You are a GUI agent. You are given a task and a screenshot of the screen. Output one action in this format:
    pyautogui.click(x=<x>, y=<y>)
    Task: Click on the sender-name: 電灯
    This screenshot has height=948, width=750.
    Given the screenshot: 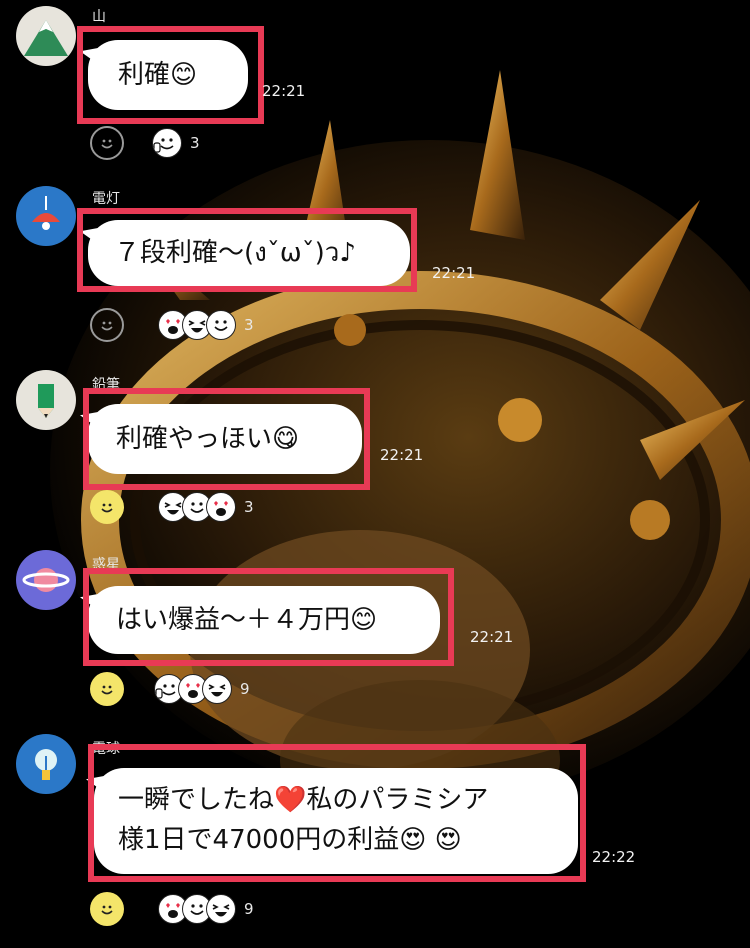 What is the action you would take?
    pyautogui.click(x=106, y=199)
    